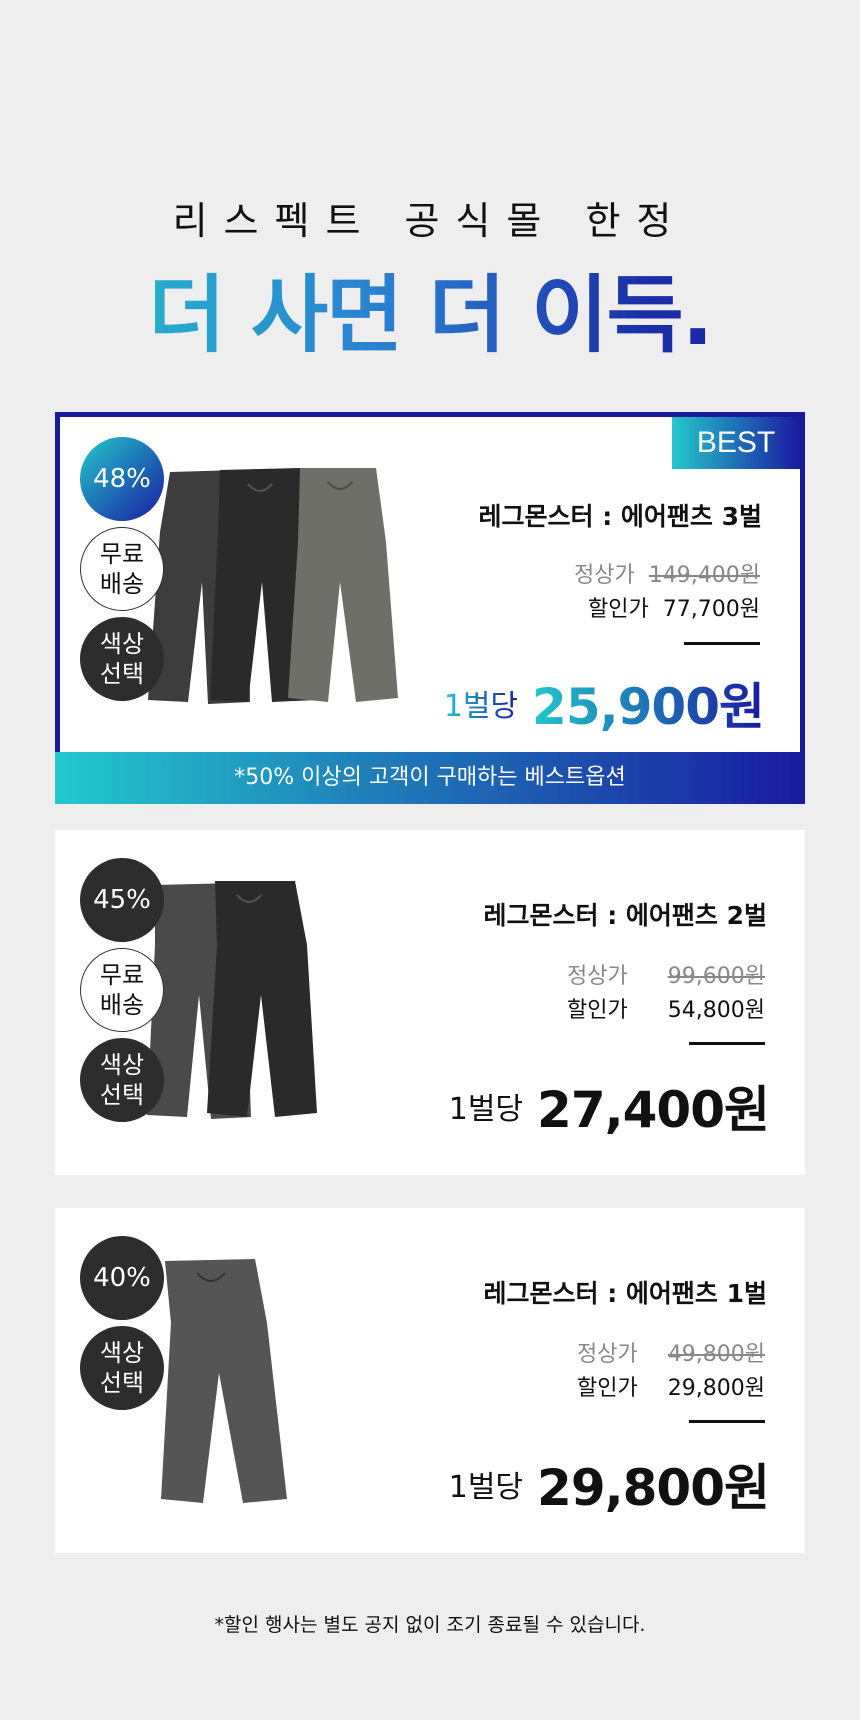  What do you see at coordinates (704, 575) in the screenshot?
I see `original-price: 149,400원` at bounding box center [704, 575].